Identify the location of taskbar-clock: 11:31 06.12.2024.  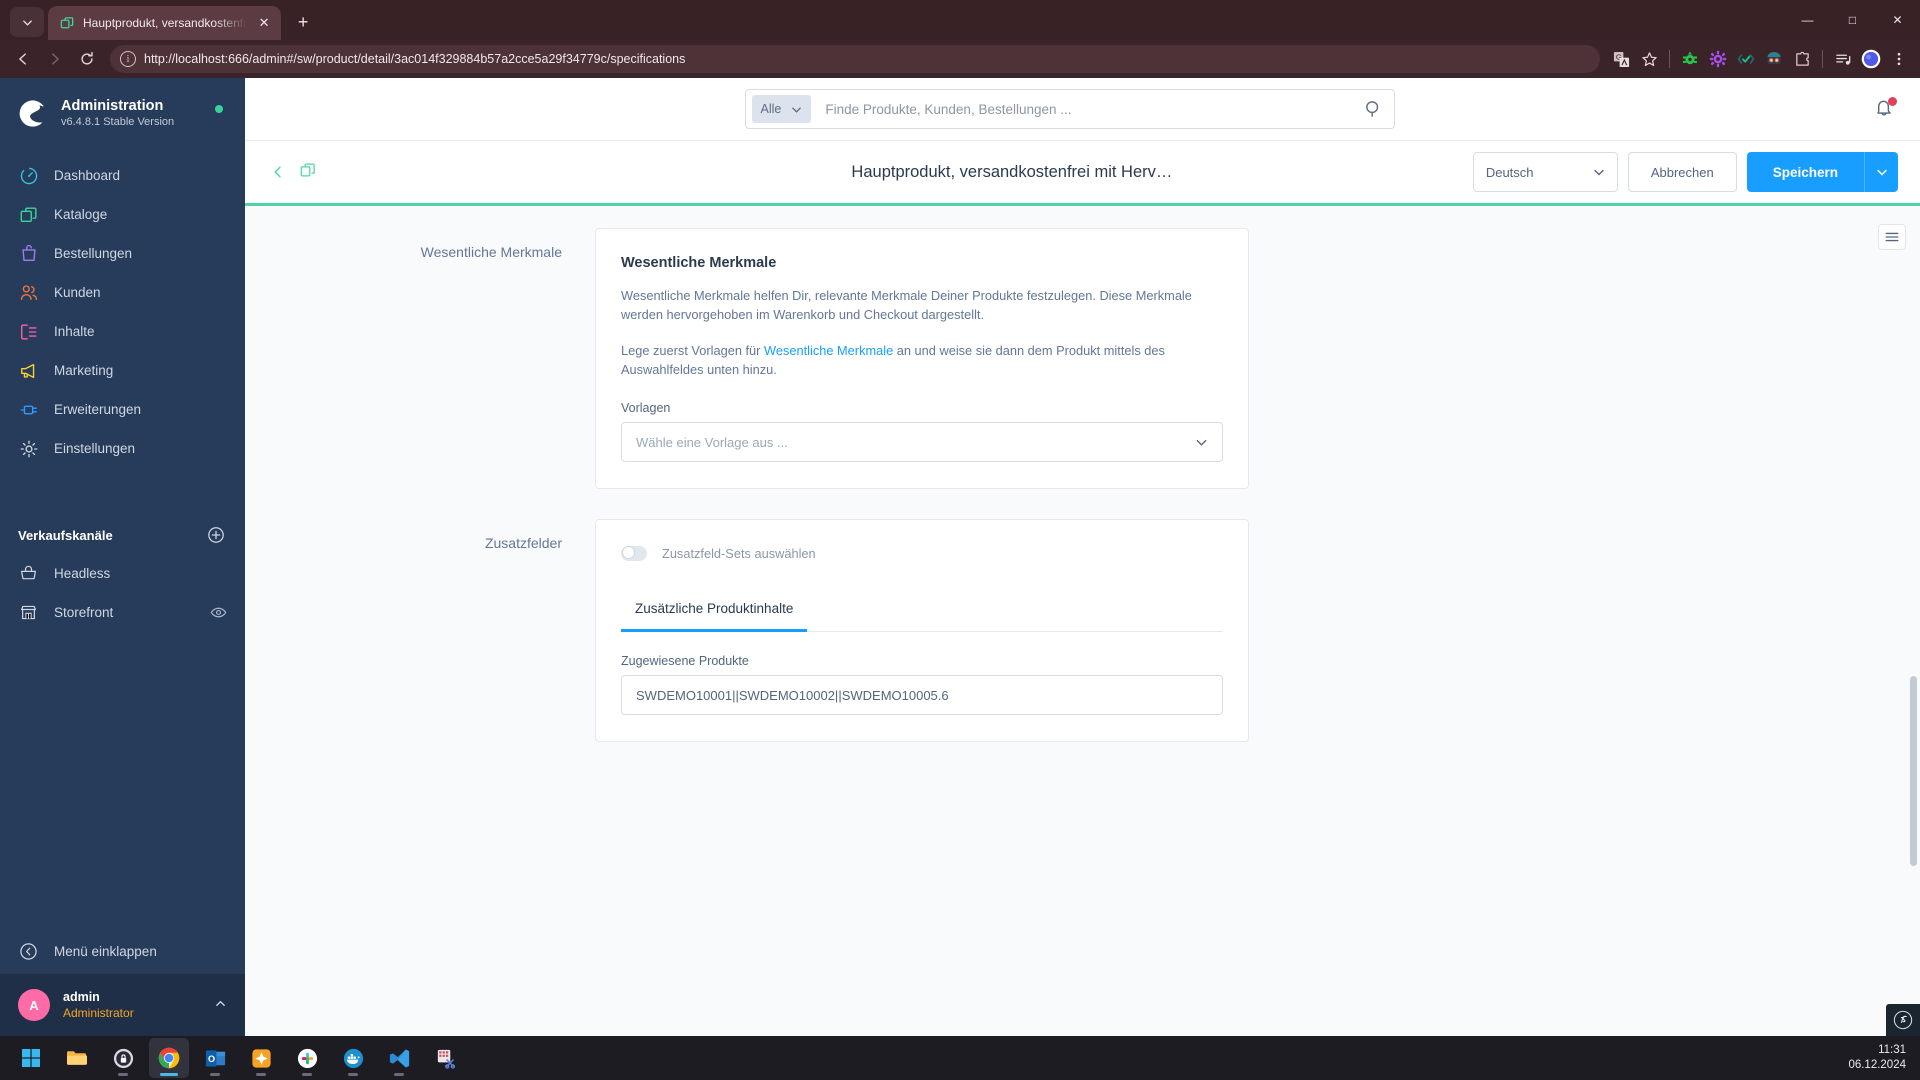
(1884, 1058).